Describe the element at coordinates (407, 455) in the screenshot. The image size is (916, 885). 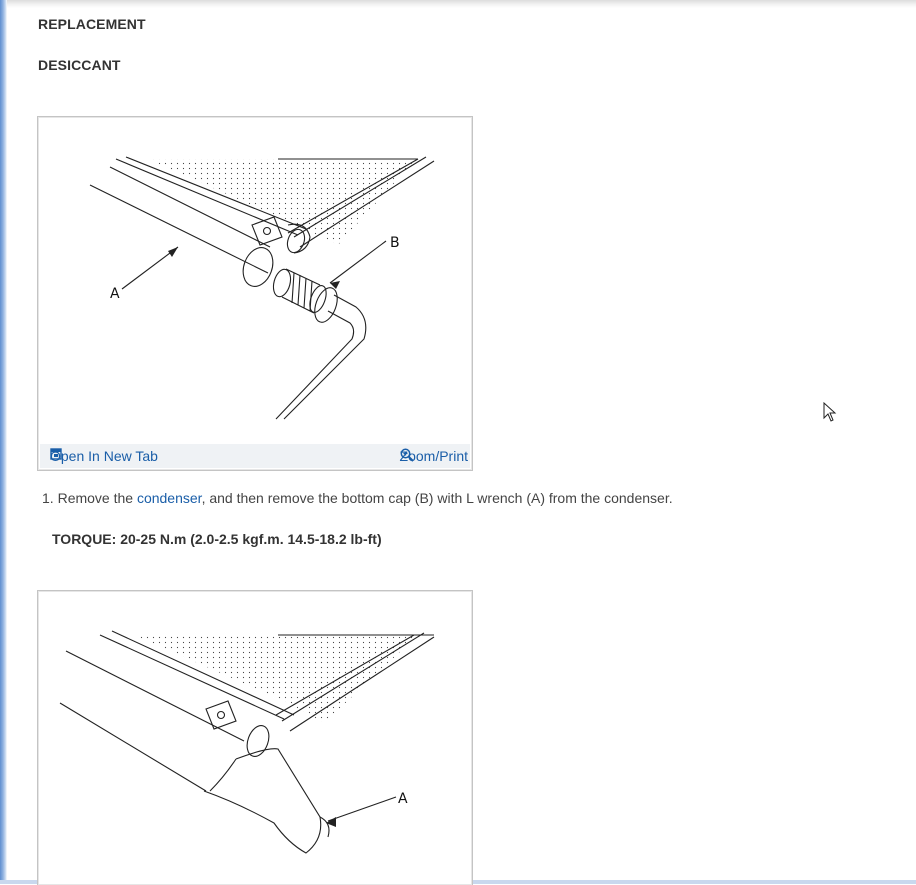
I see `zoom-in-icon` at that location.